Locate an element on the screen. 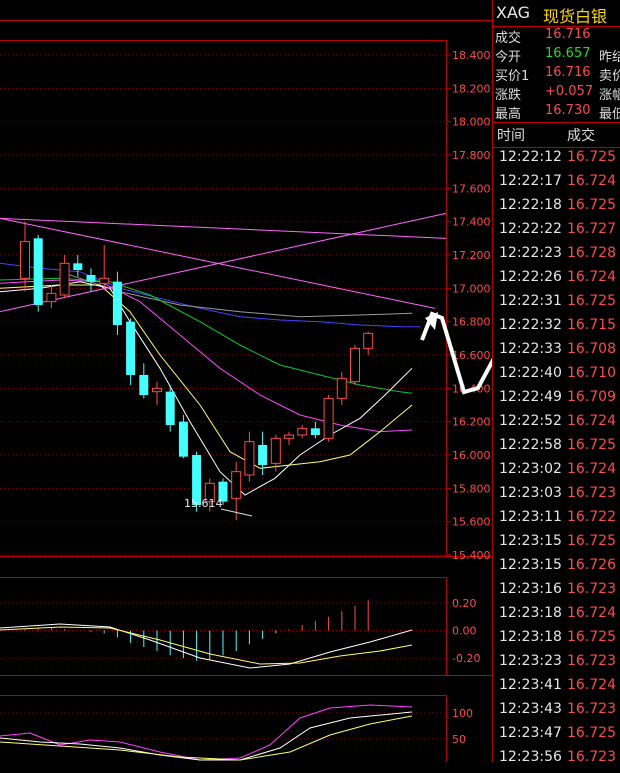 Image resolution: width=620 pixels, height=773 pixels. tick-row: 12:22:12 16.725 is located at coordinates (556, 161).